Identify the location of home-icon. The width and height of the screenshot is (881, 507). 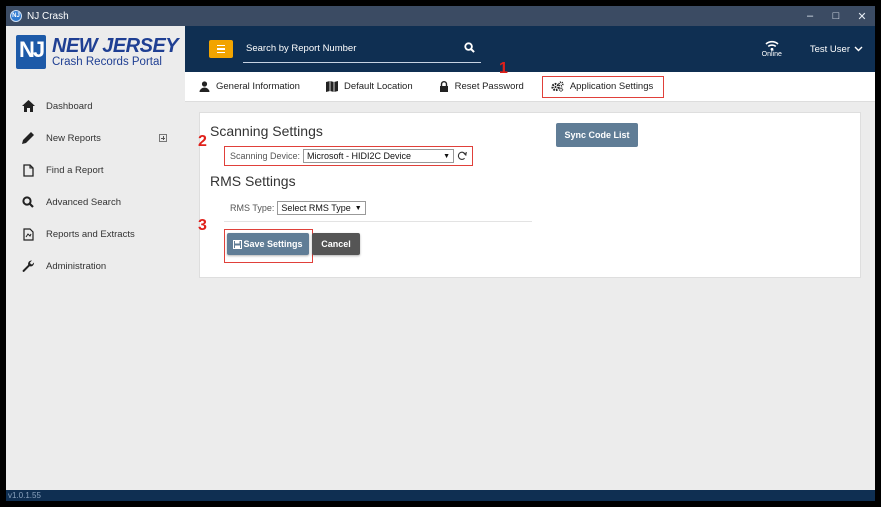
(28, 106).